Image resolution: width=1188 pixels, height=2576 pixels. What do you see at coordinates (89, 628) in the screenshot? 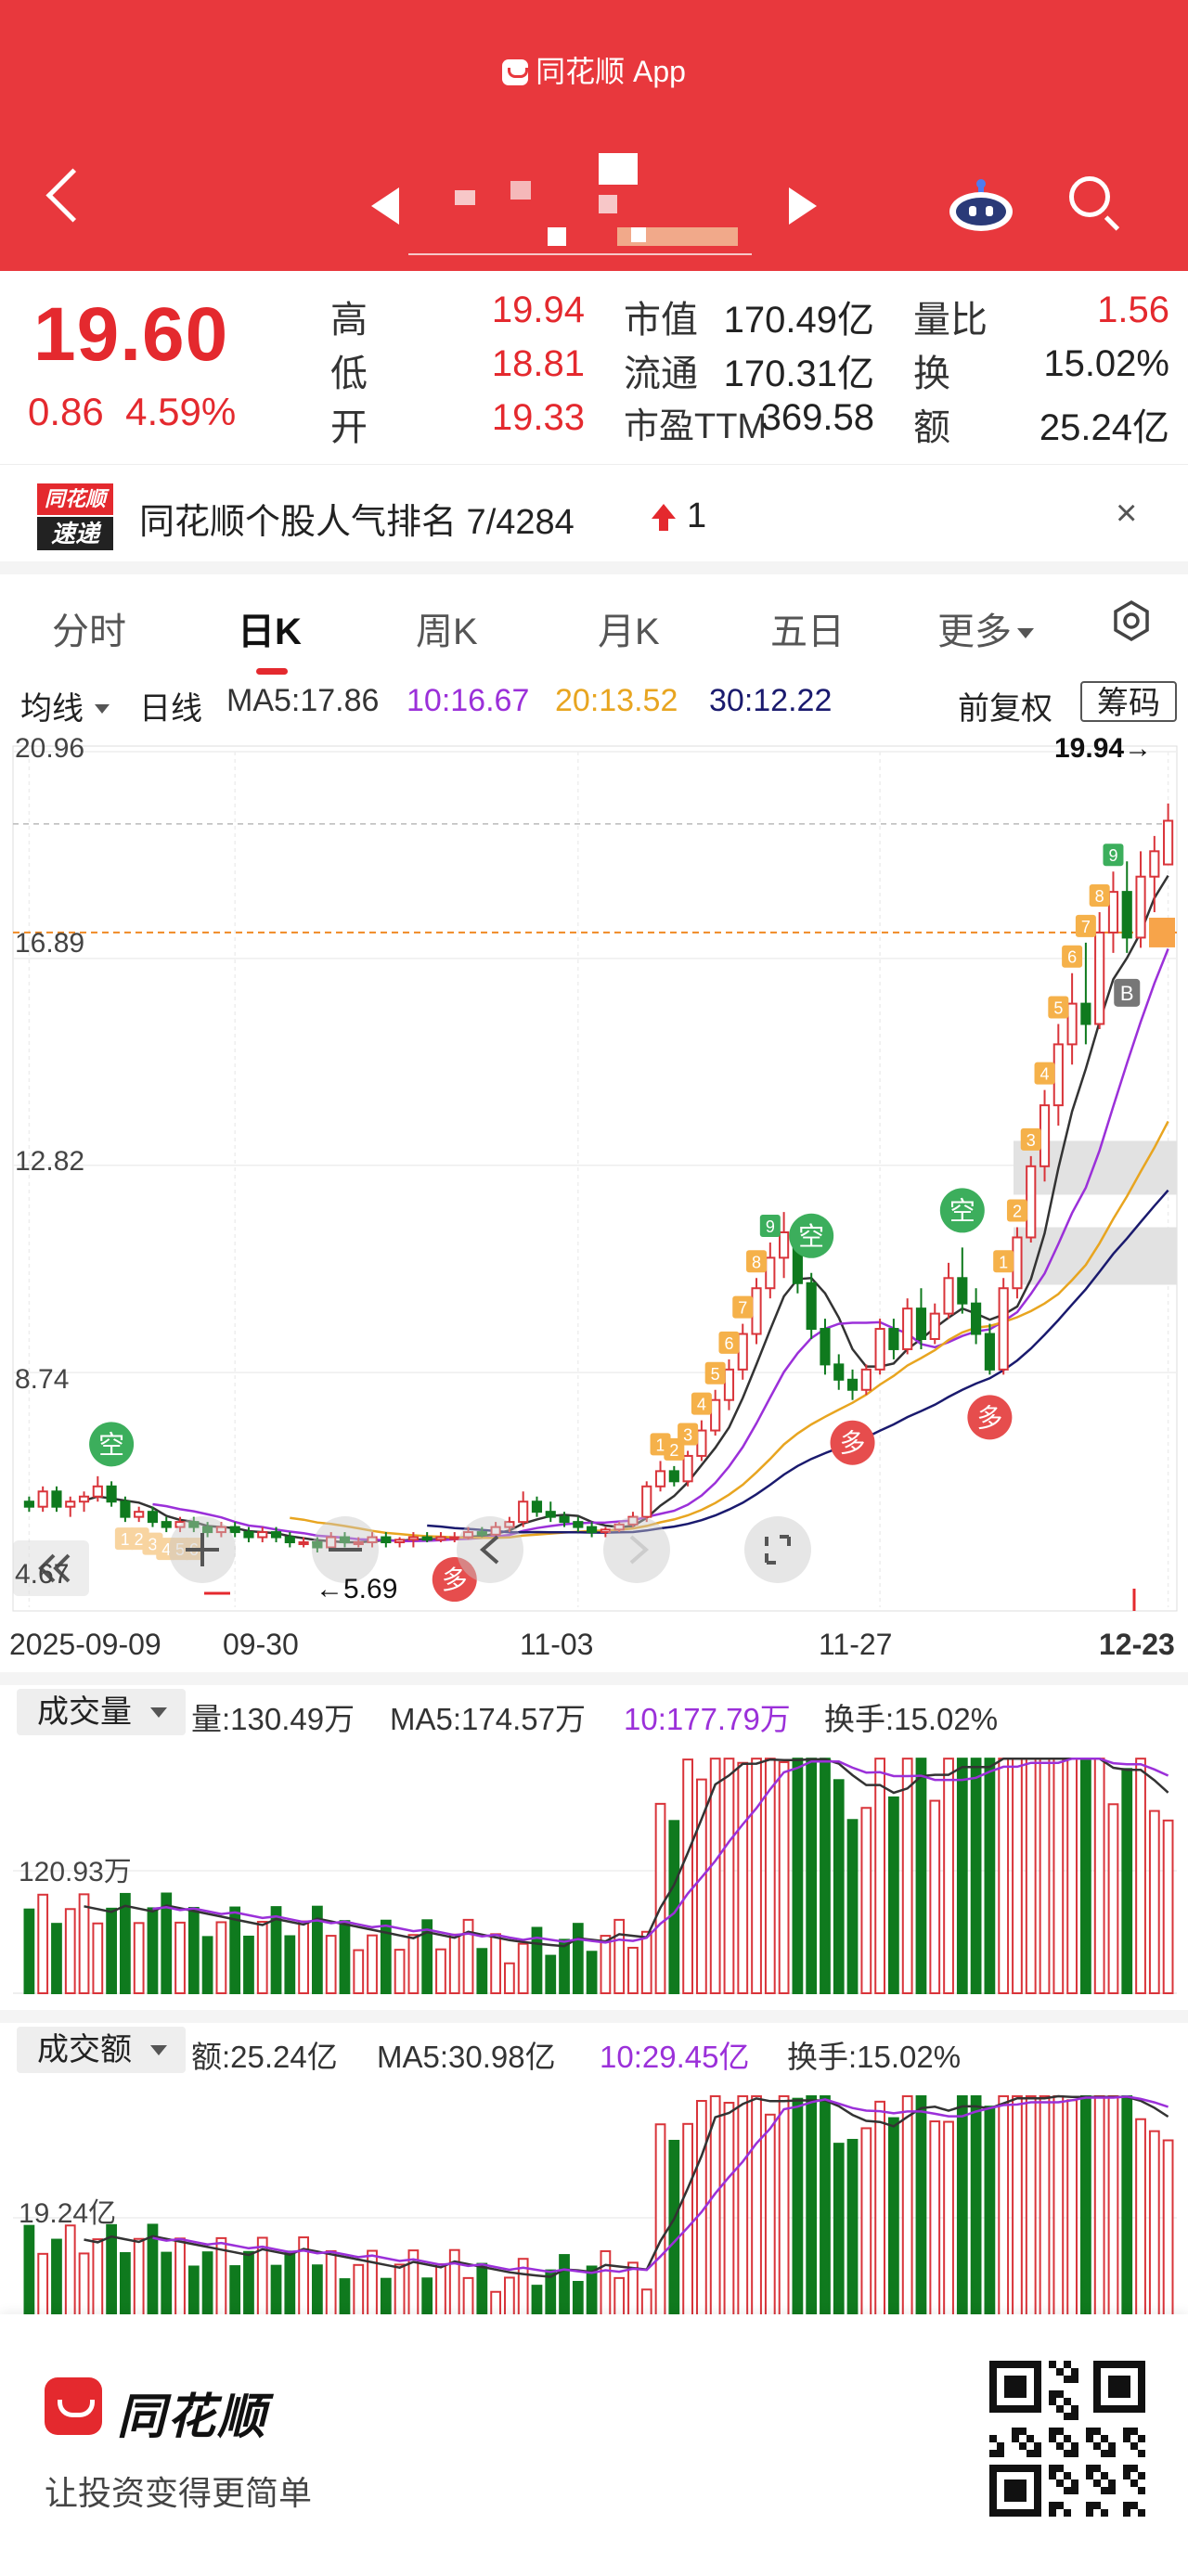
I see `tab-intraday: 分时` at bounding box center [89, 628].